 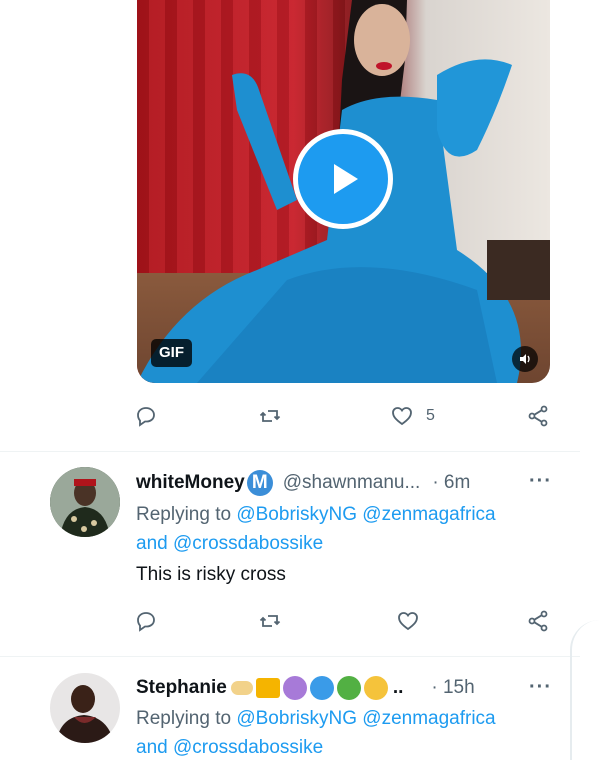 I want to click on like-button, so click(x=408, y=621).